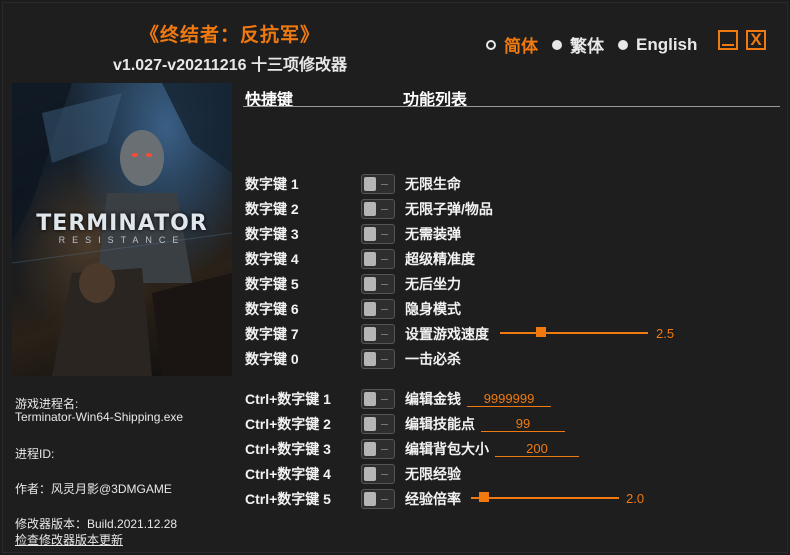  I want to click on game-speed-slider, so click(574, 333).